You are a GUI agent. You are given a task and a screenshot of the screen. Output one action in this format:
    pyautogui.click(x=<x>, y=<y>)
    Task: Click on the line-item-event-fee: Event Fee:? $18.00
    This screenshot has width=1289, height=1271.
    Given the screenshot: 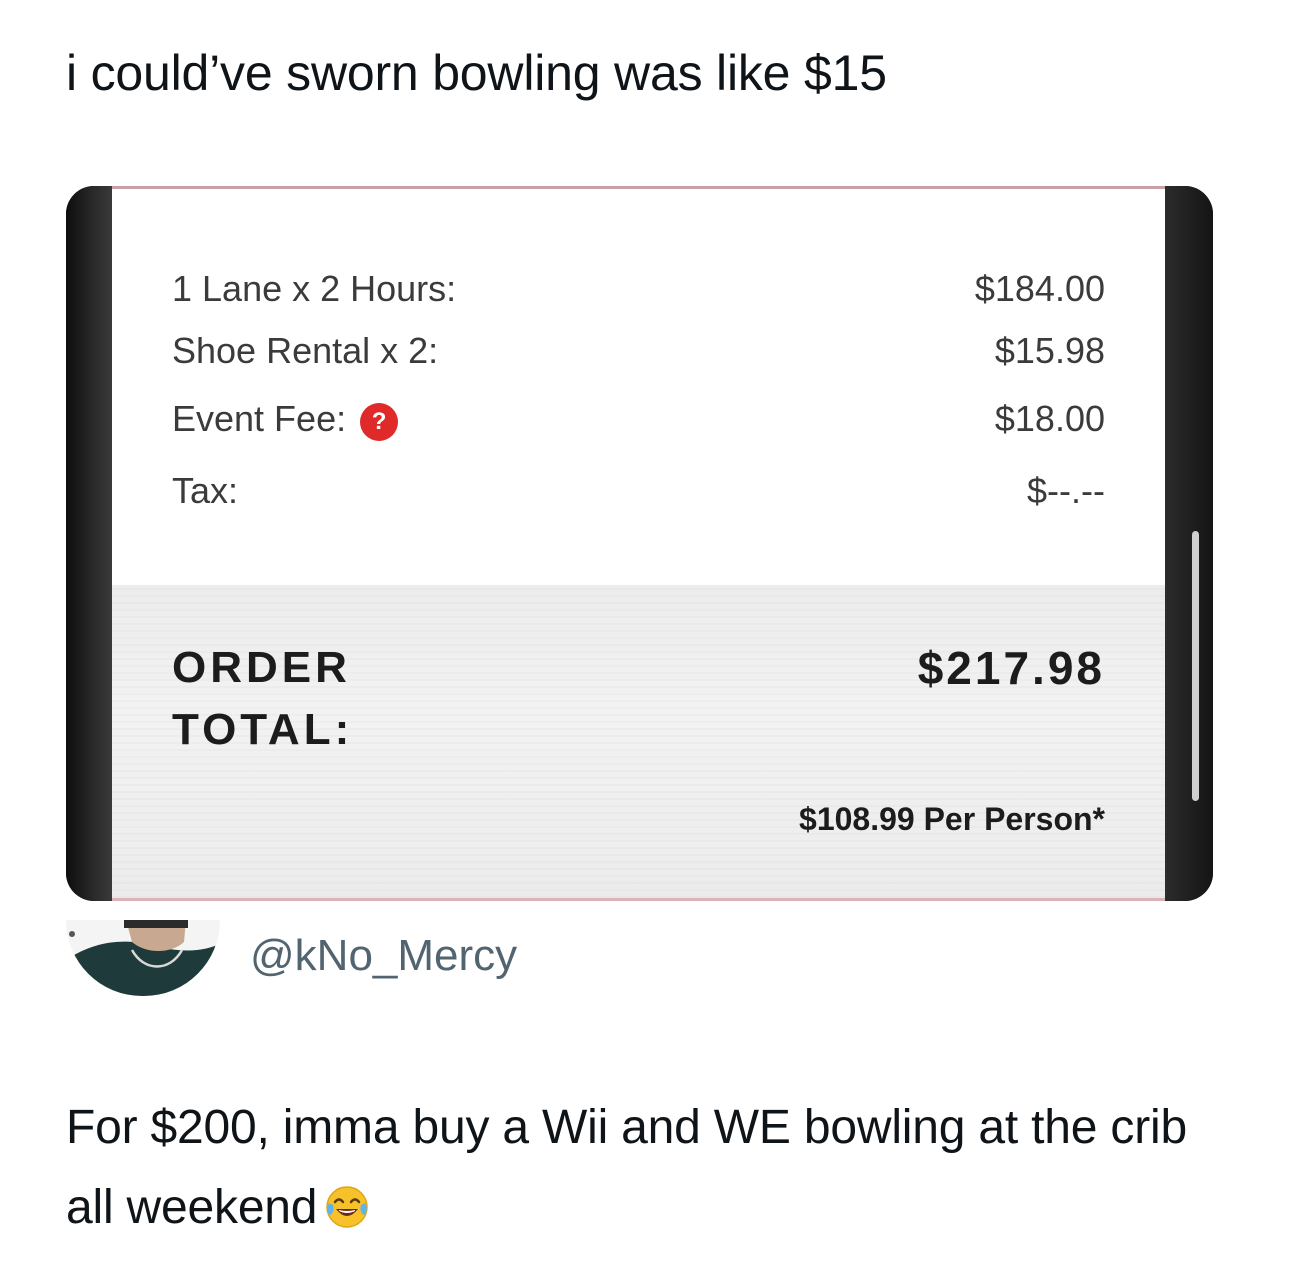 What is the action you would take?
    pyautogui.click(x=638, y=419)
    